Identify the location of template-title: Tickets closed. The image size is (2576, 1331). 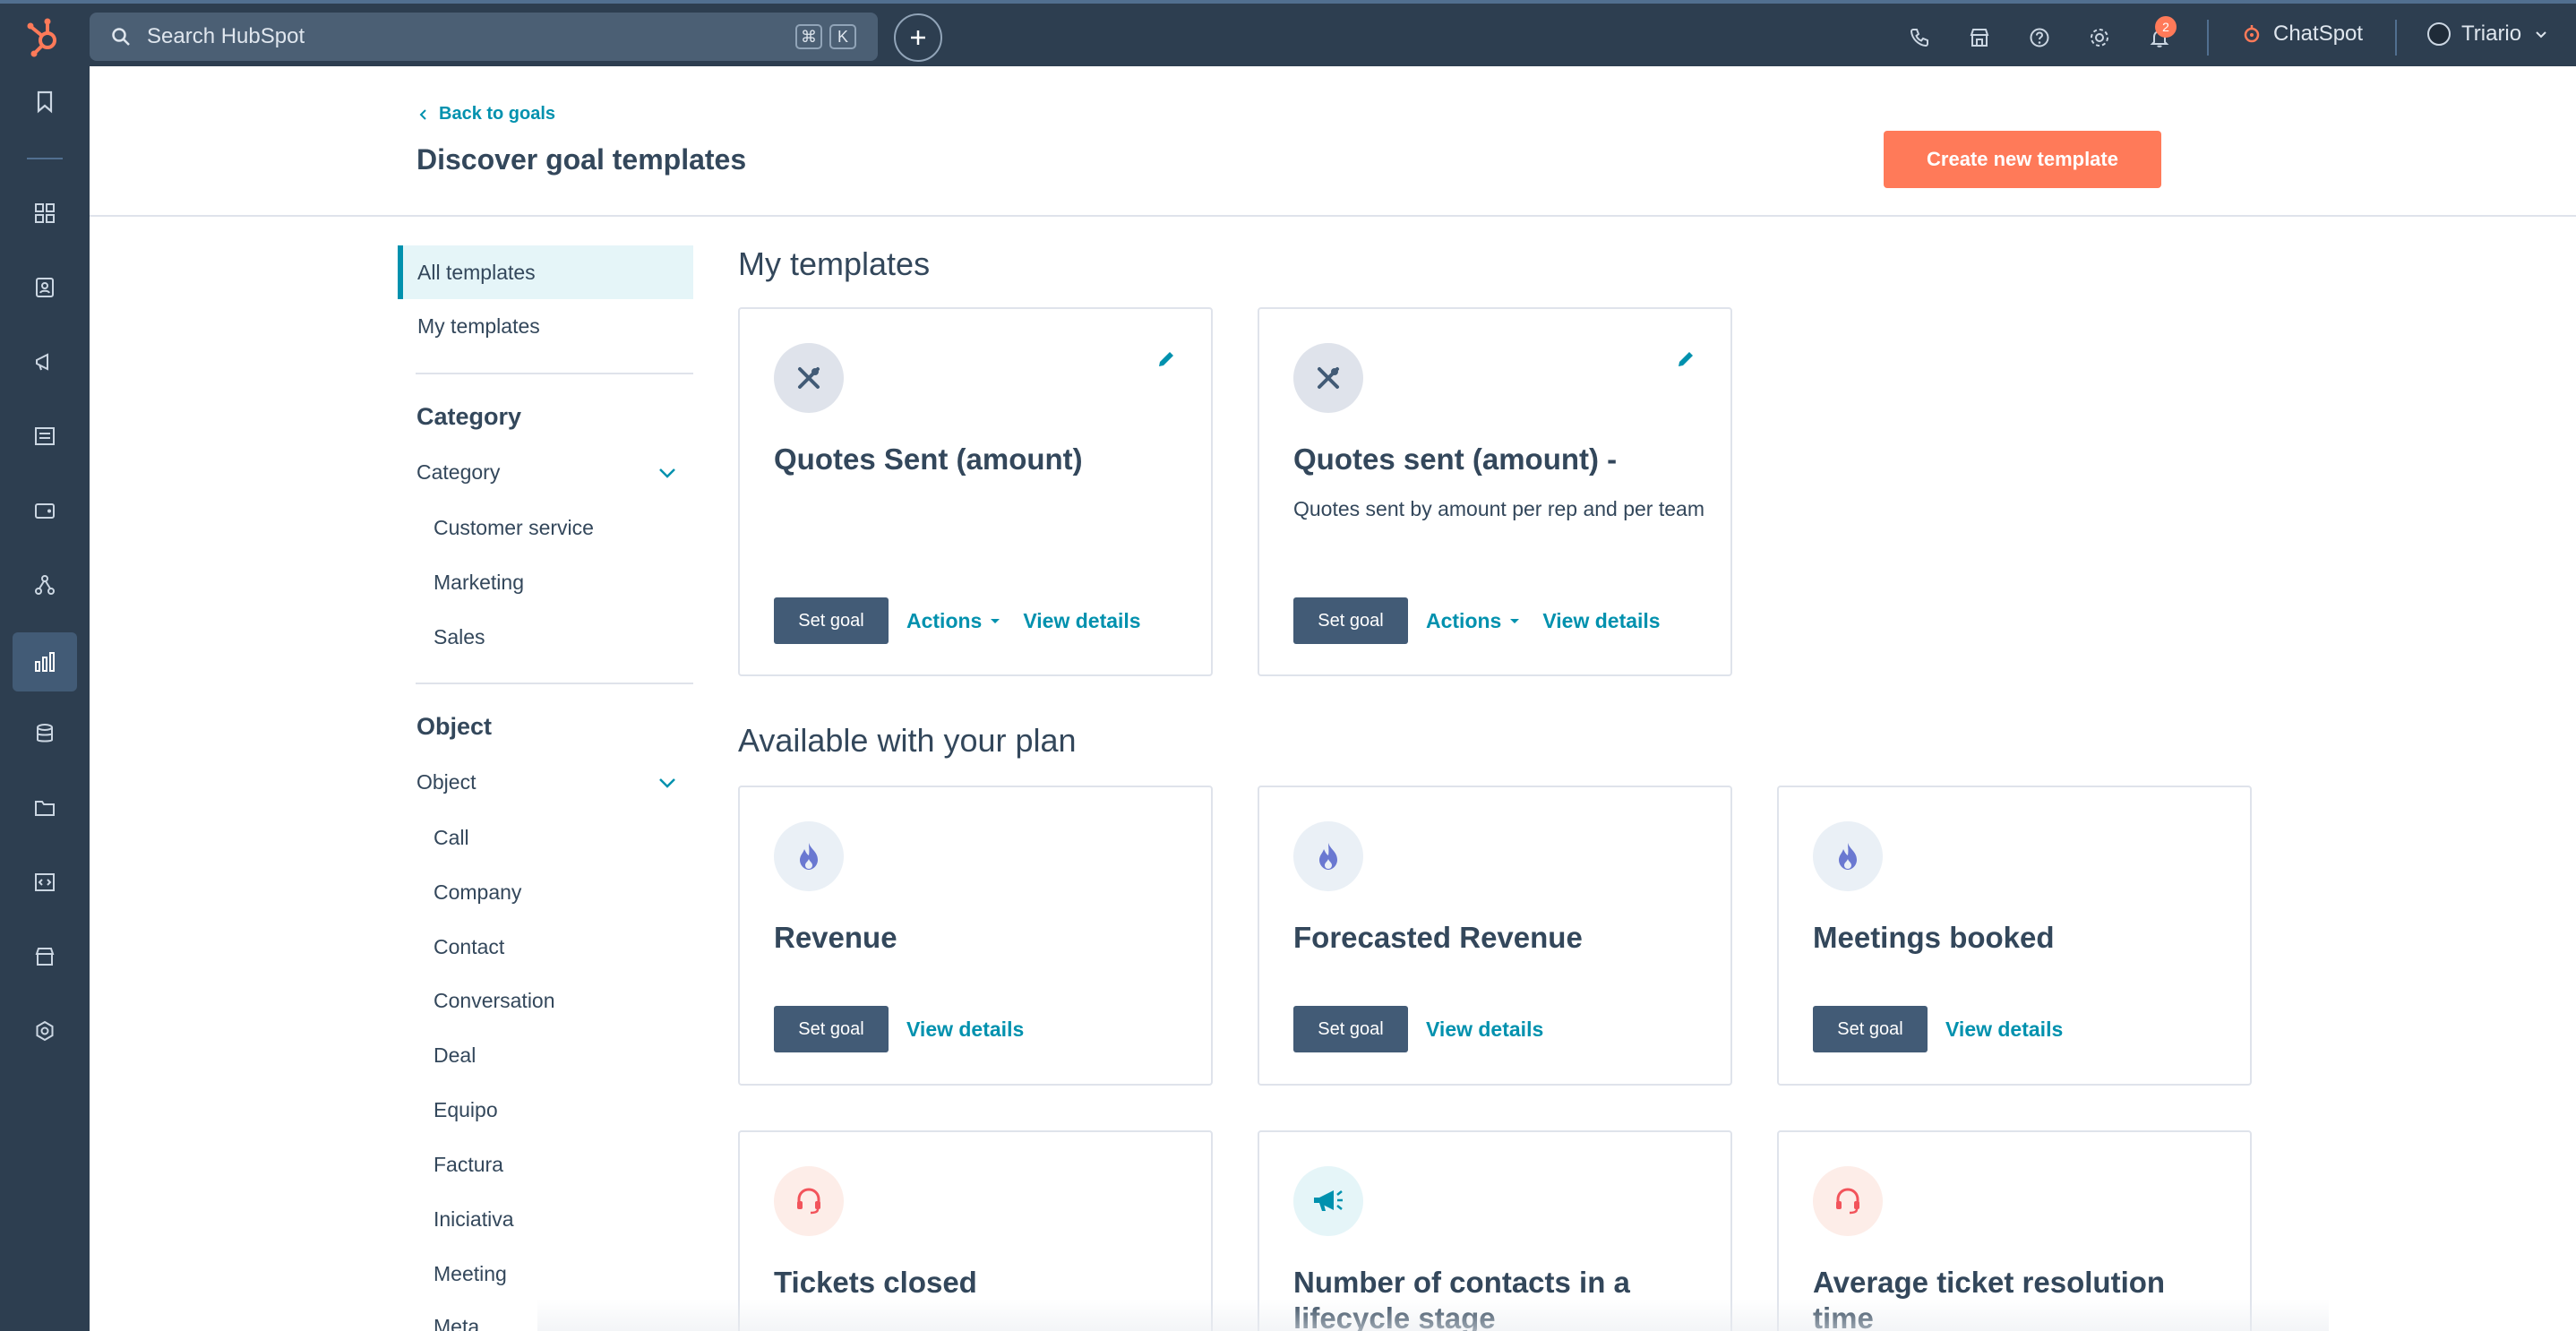
(875, 1282).